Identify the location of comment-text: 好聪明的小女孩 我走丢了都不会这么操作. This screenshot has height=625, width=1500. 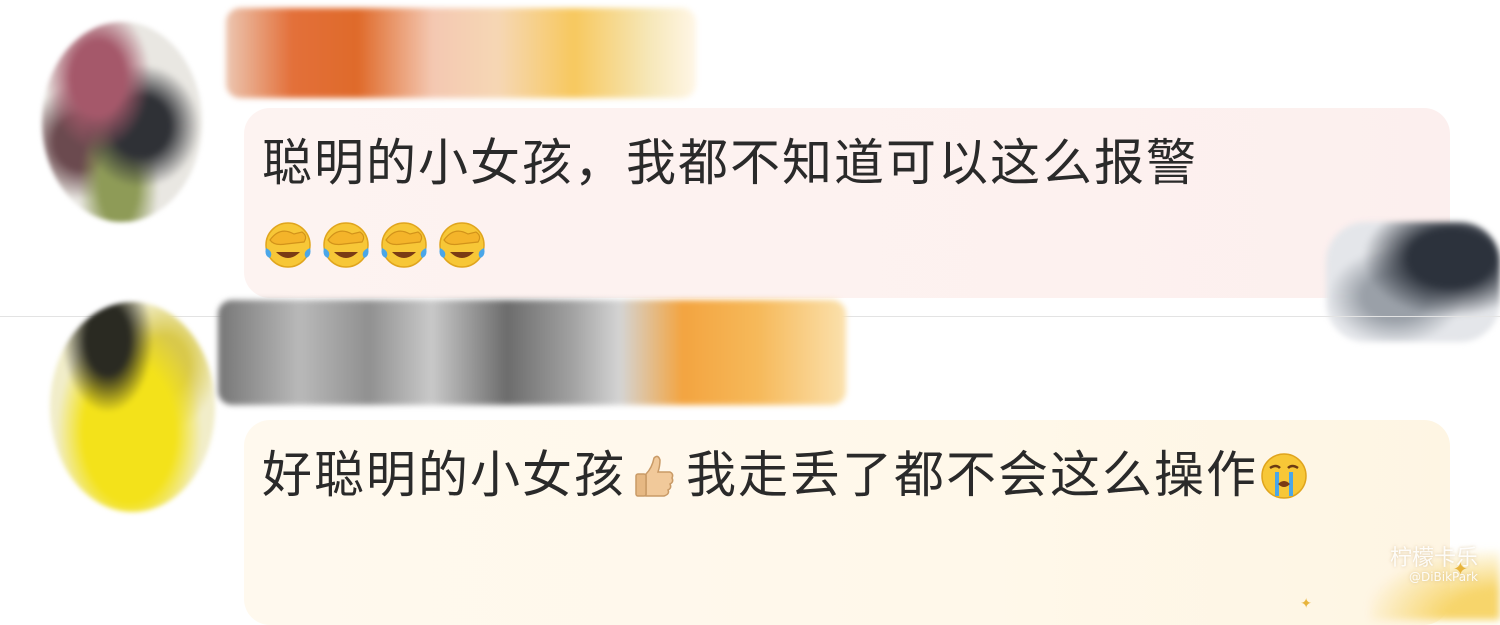
(832, 475).